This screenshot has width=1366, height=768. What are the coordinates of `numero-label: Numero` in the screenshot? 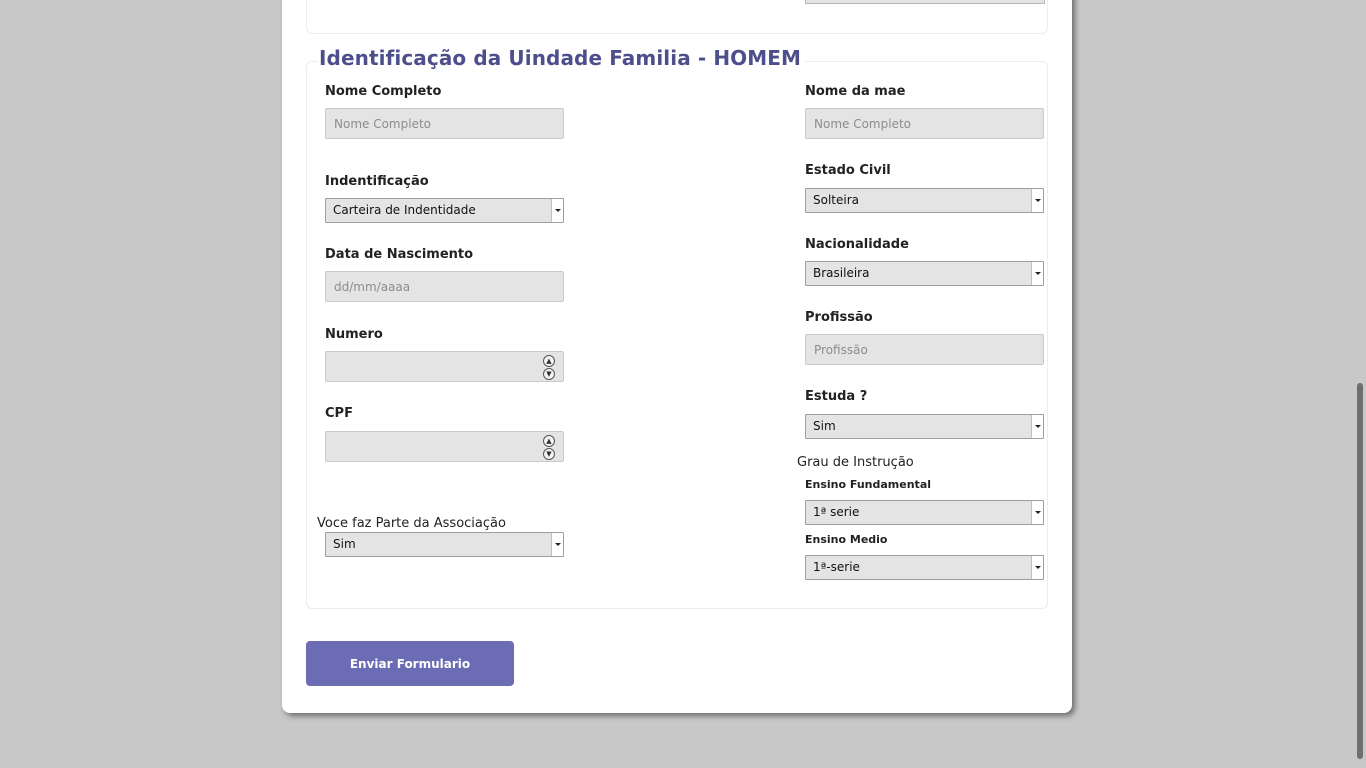 It's located at (354, 334).